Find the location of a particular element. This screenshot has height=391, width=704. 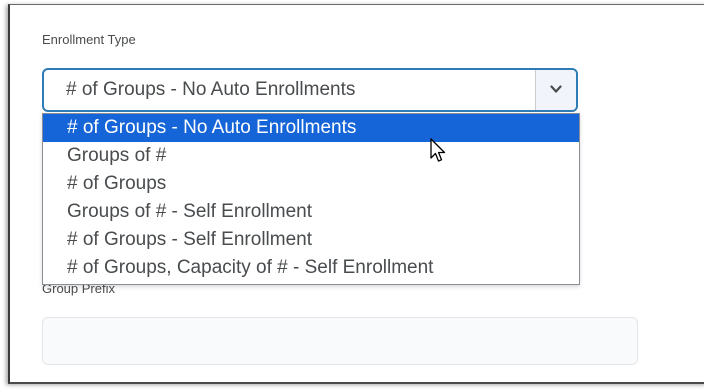

enrollment-option: # of Groups - Self Enrollment is located at coordinates (311, 240).